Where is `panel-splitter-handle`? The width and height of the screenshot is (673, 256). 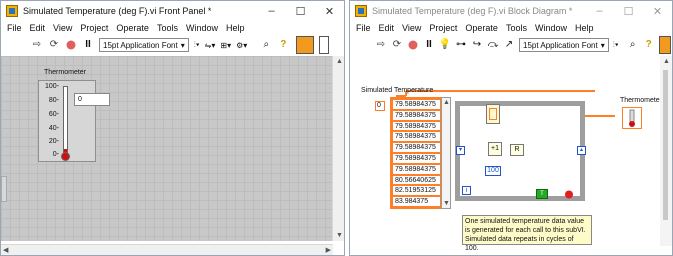
panel-splitter-handle is located at coordinates (4, 189).